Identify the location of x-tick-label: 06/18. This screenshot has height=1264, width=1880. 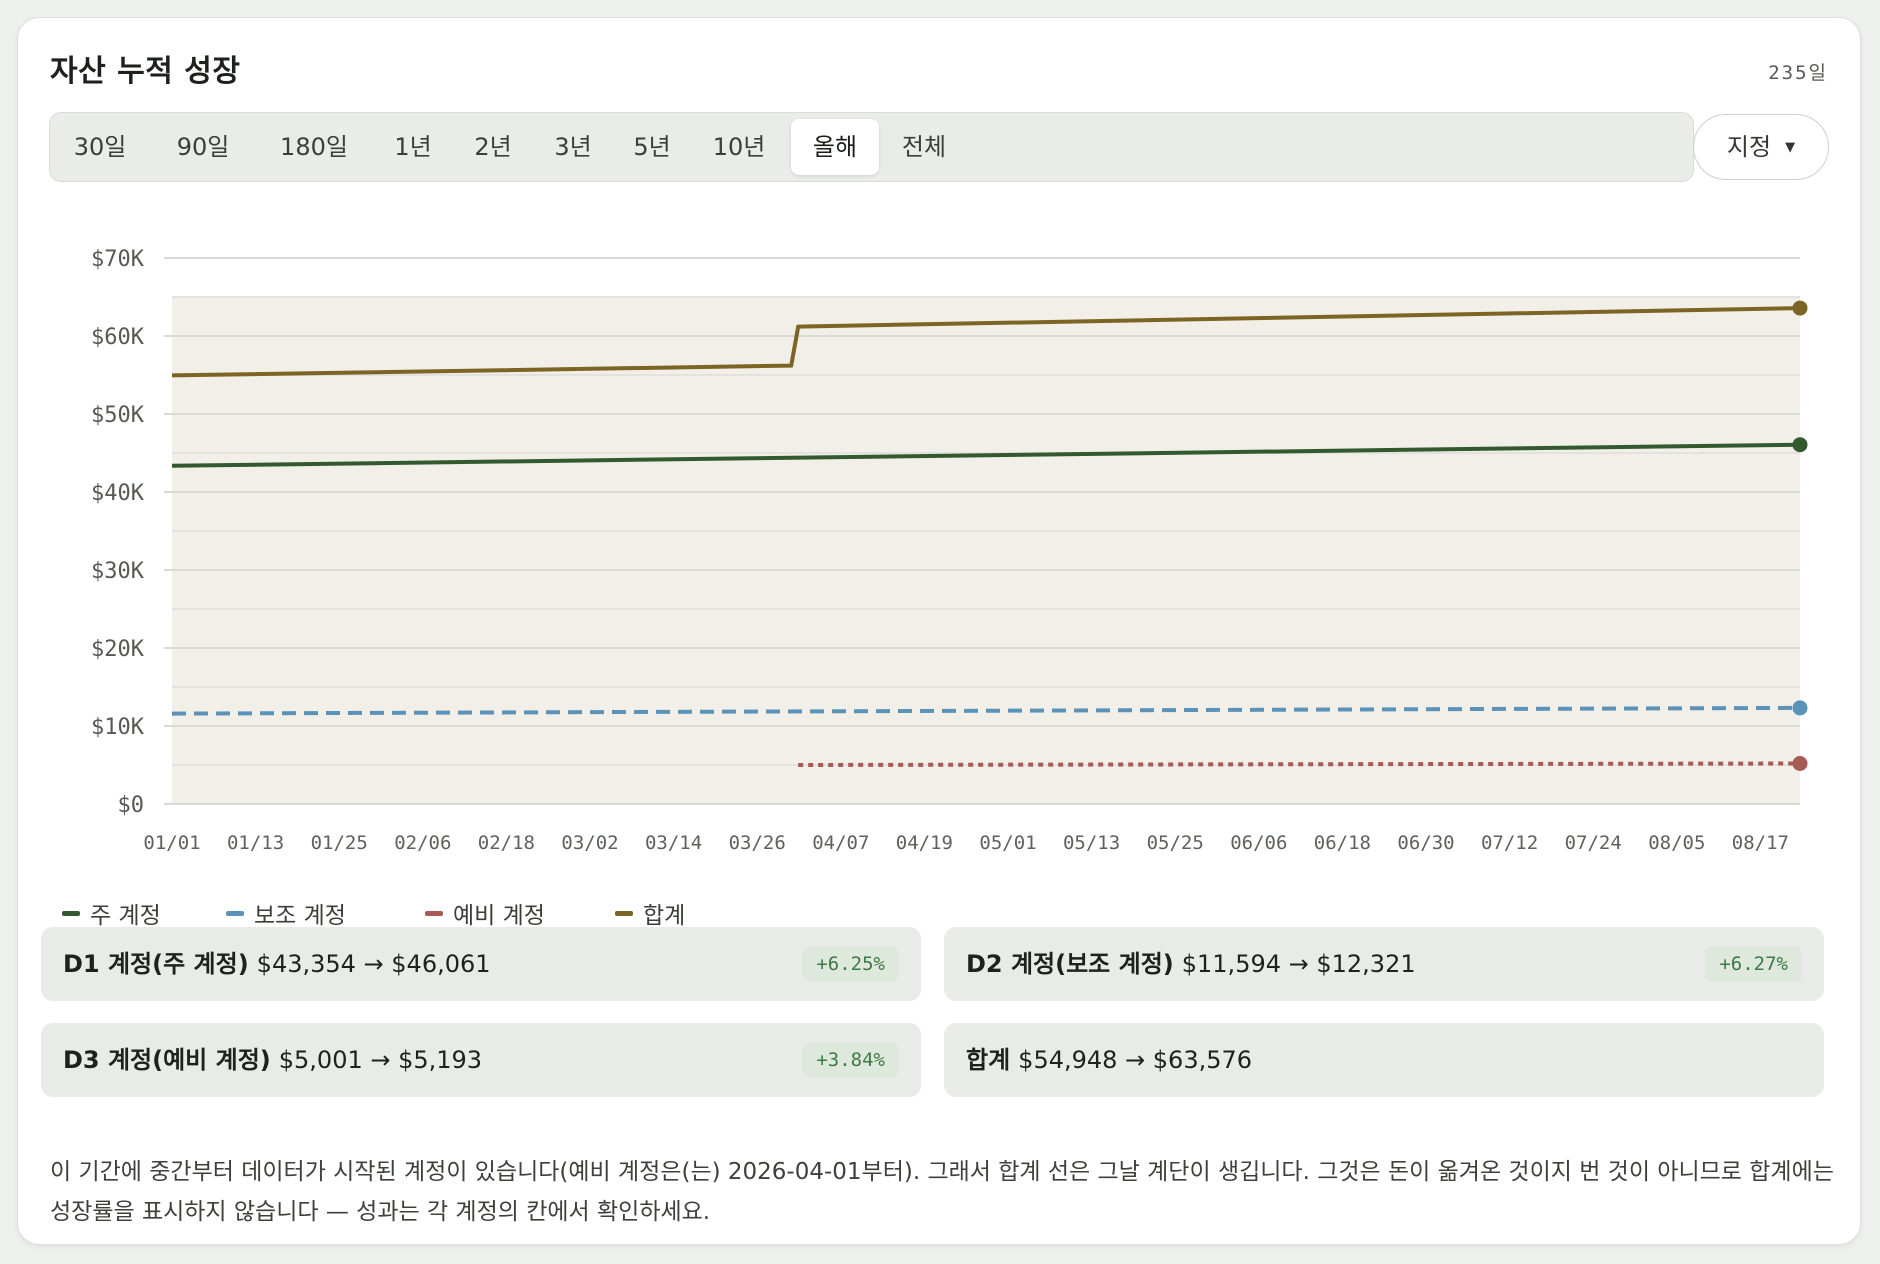
(1342, 843).